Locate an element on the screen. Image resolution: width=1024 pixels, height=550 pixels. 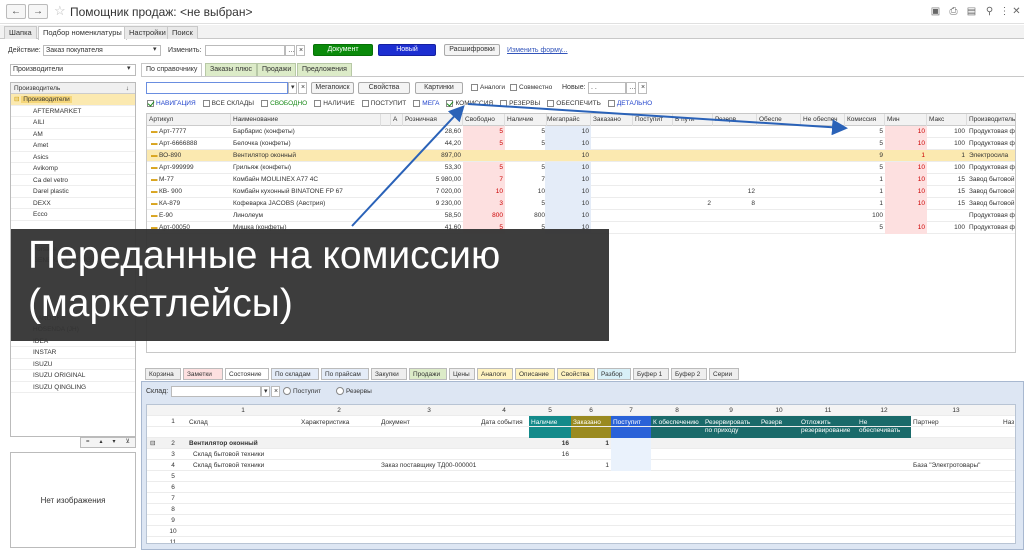
arrow-to-commission-column is located at coordinates (657, 119).